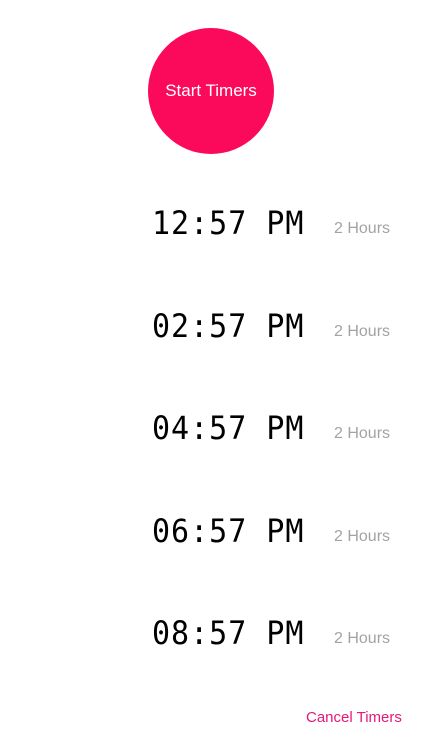 The width and height of the screenshot is (422, 750). I want to click on start-timers-label: Start Timers, so click(211, 90).